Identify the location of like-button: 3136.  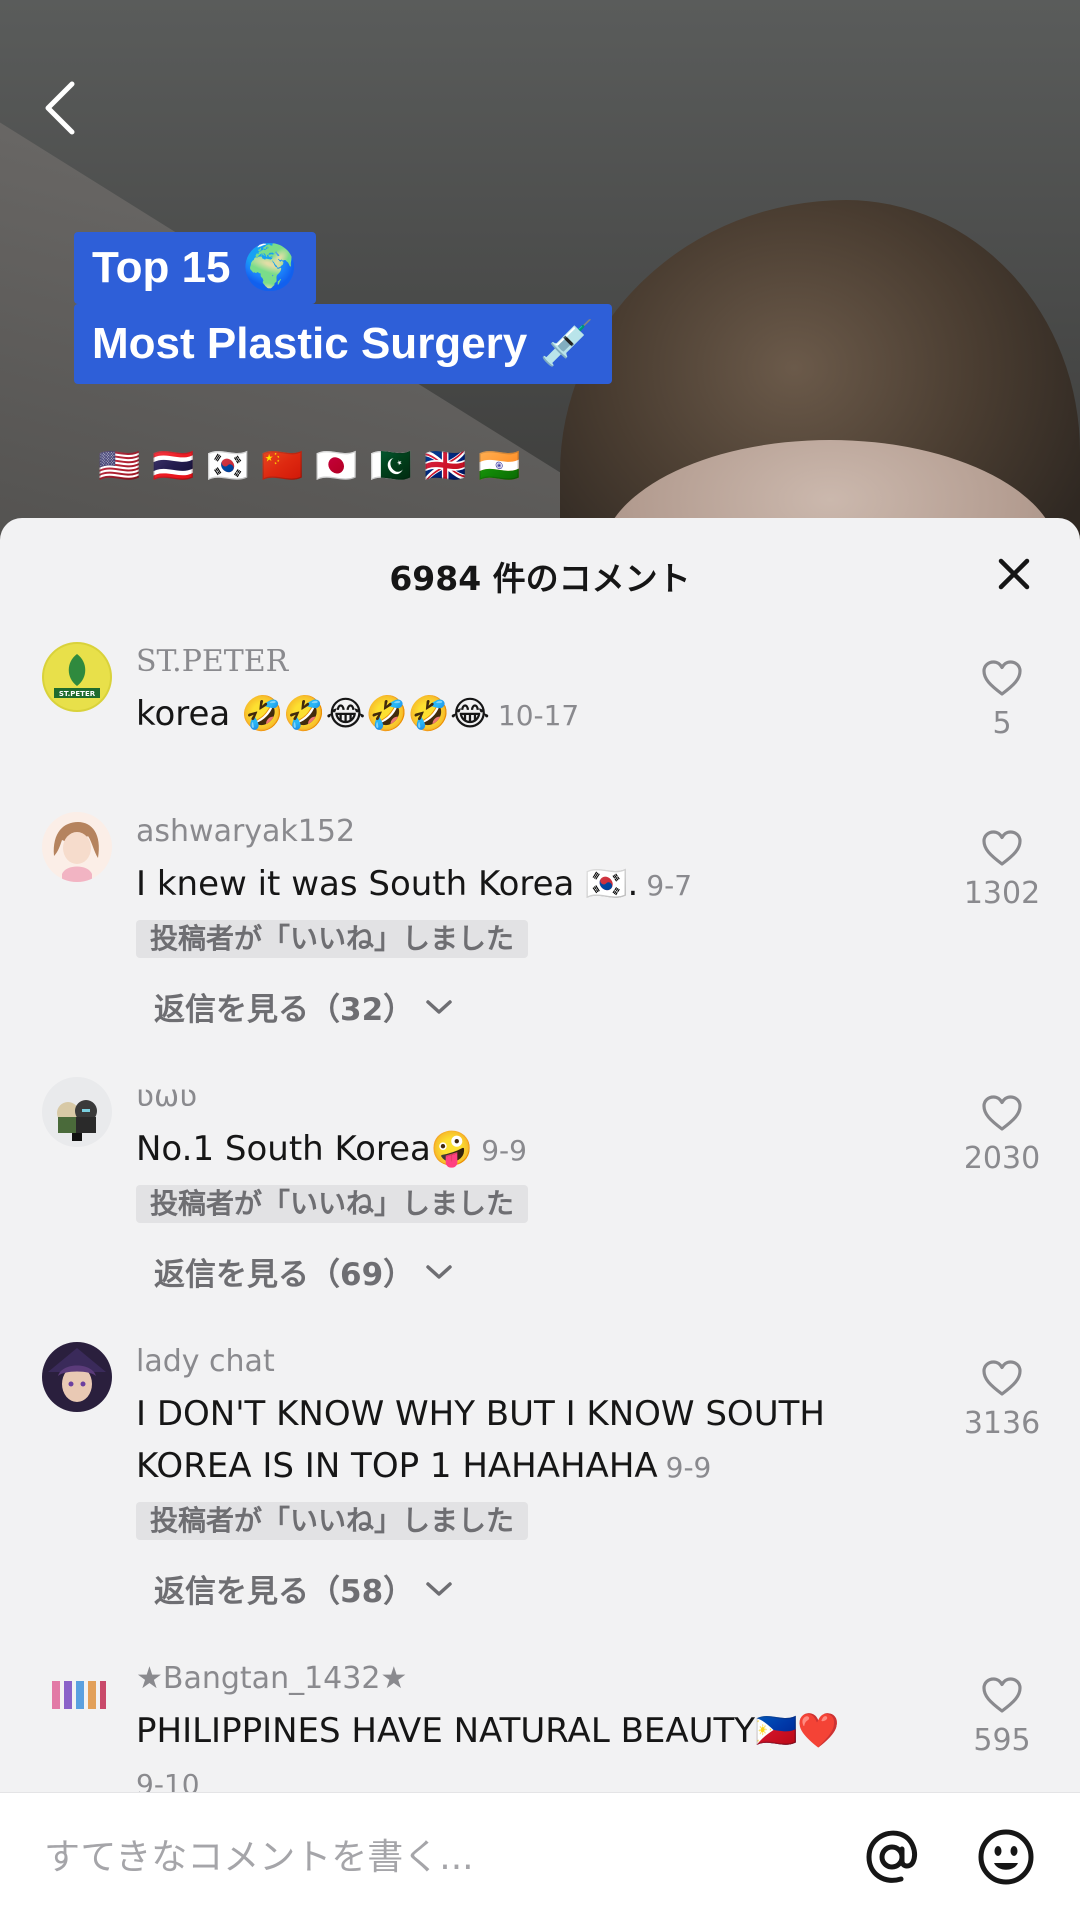
(1002, 1399).